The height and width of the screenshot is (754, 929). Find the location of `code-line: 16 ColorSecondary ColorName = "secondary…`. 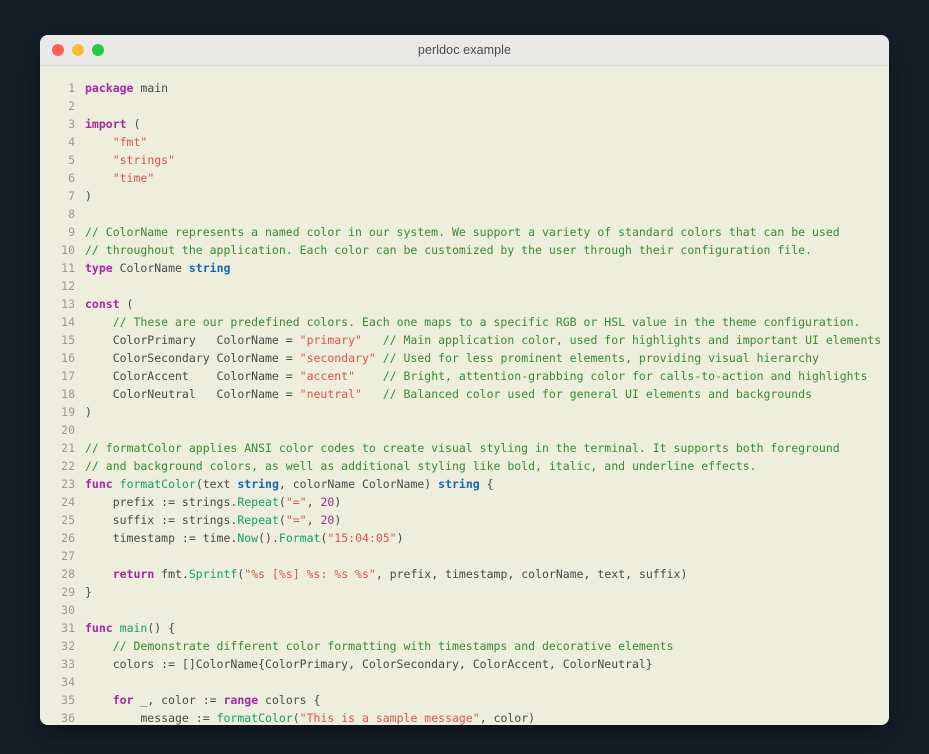

code-line: 16 ColorSecondary ColorName = "secondary… is located at coordinates (464, 358).